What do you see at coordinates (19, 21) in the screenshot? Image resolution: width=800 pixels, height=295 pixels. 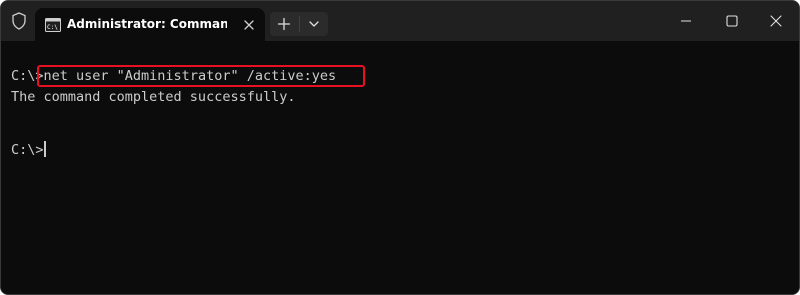 I see `shield-icon` at bounding box center [19, 21].